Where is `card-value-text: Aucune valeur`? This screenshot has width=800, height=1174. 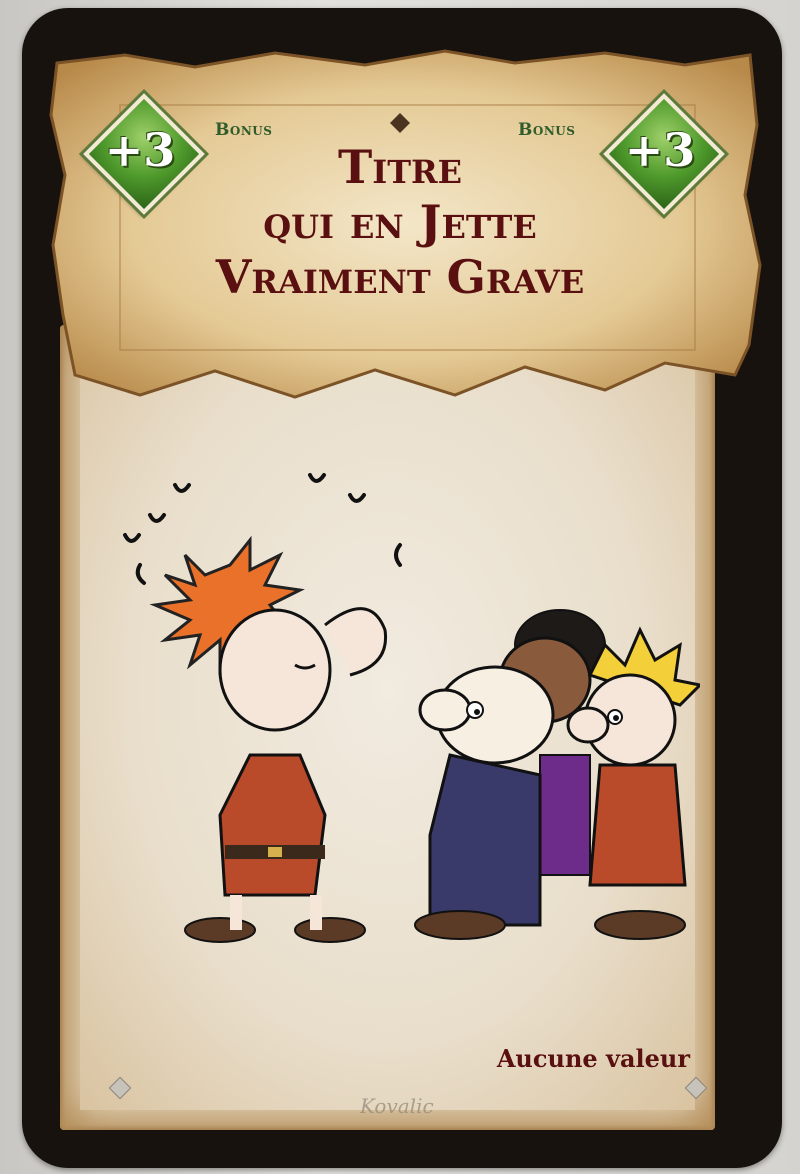 card-value-text: Aucune valeur is located at coordinates (593, 1058).